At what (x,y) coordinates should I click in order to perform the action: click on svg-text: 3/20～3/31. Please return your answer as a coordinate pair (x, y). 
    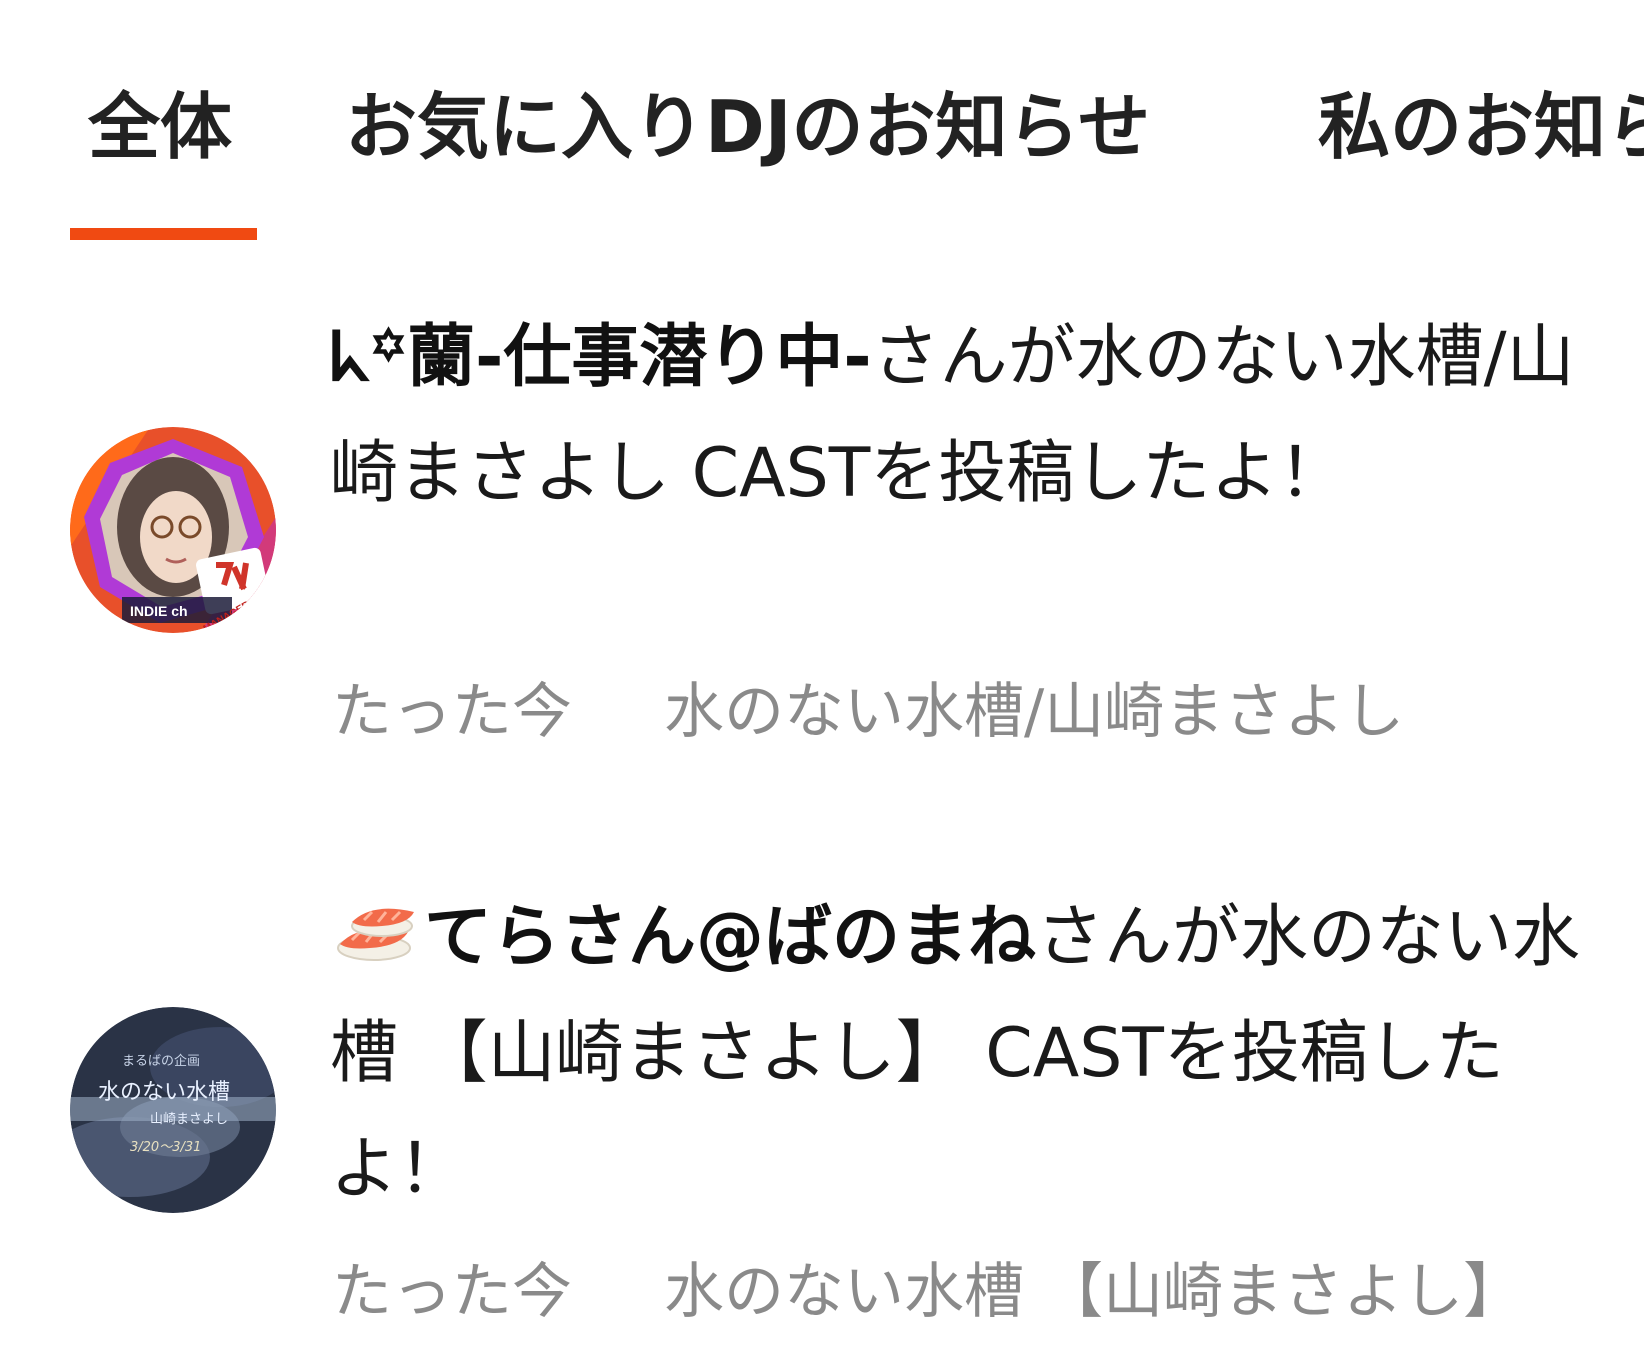
    Looking at the image, I should click on (165, 1147).